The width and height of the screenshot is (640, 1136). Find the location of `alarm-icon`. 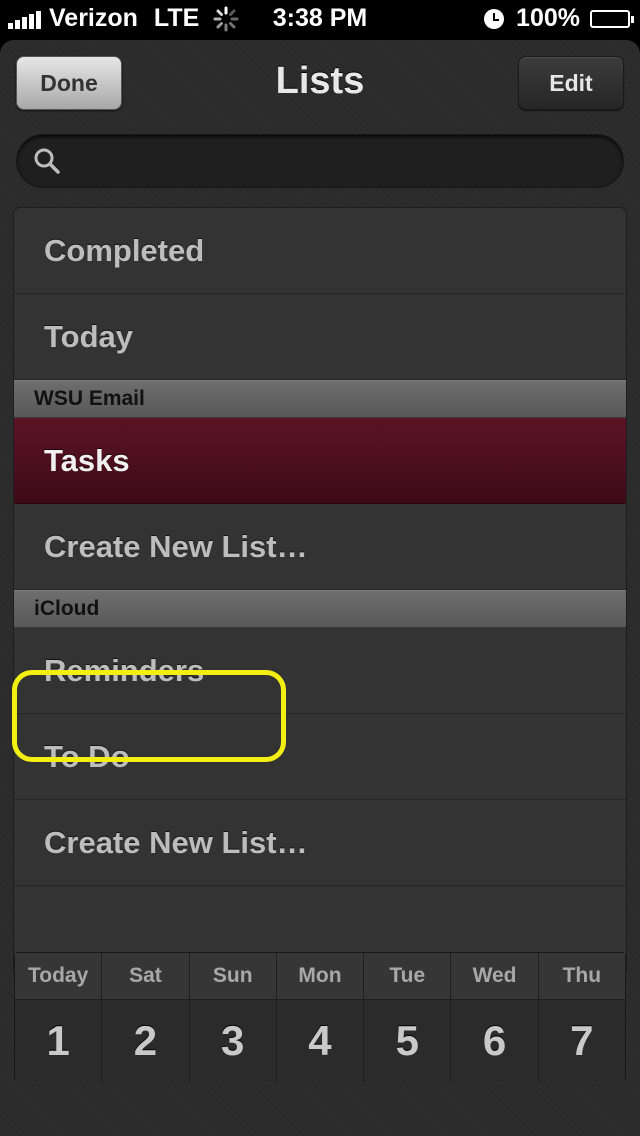

alarm-icon is located at coordinates (494, 18).